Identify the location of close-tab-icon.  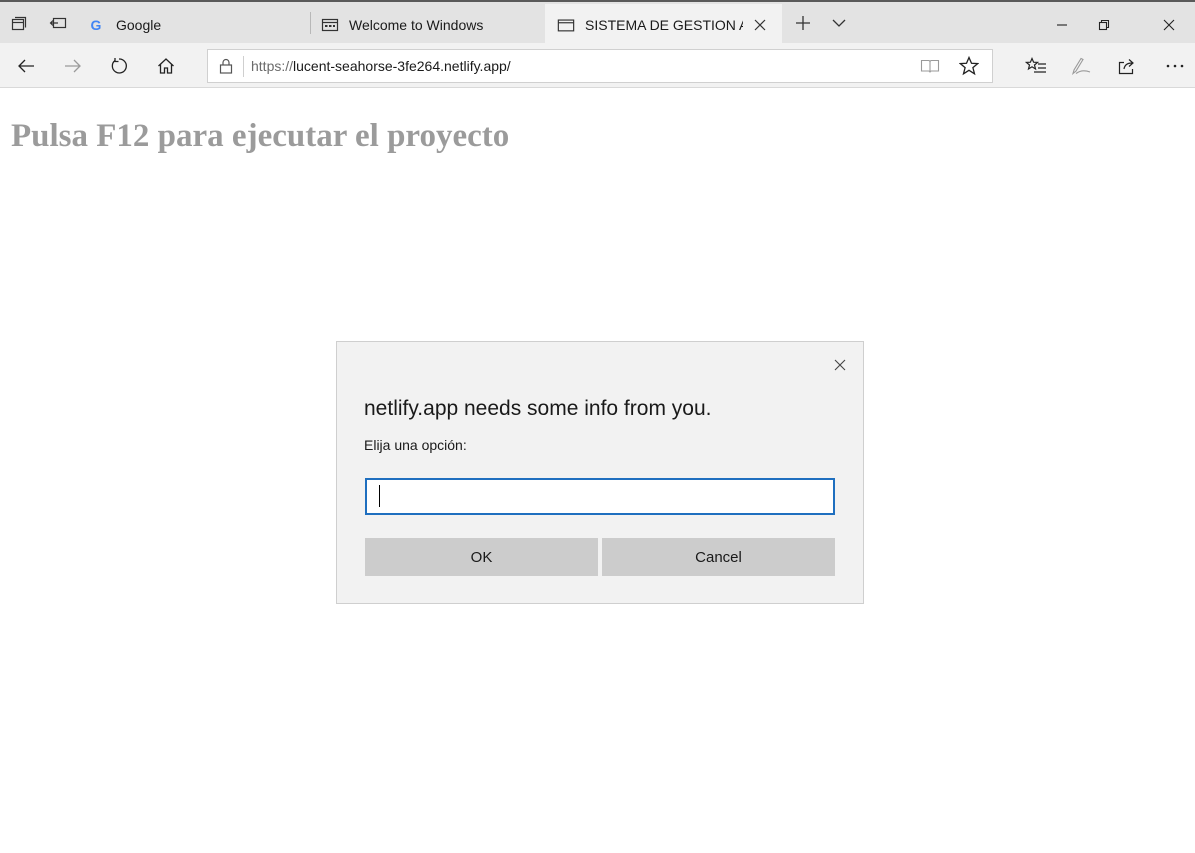
(760, 25).